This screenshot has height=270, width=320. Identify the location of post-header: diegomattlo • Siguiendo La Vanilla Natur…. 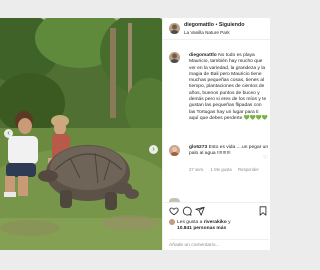
(216, 29).